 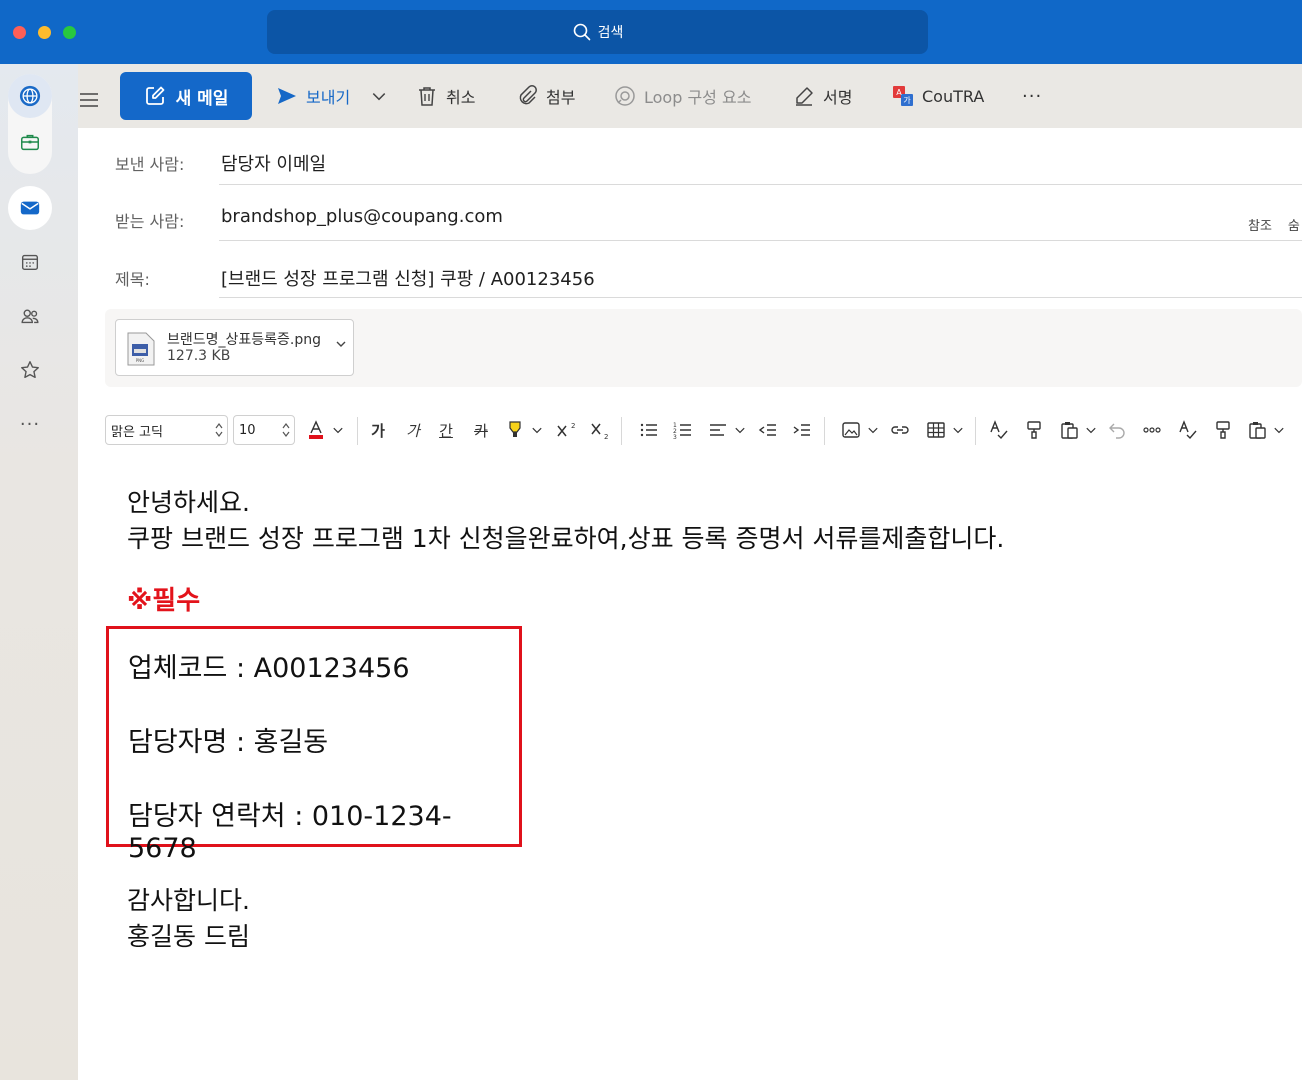 What do you see at coordinates (408, 278) in the screenshot?
I see `subject-field: [브랜드 성장 프로그램 신청] 쿠팡 / A00123456` at bounding box center [408, 278].